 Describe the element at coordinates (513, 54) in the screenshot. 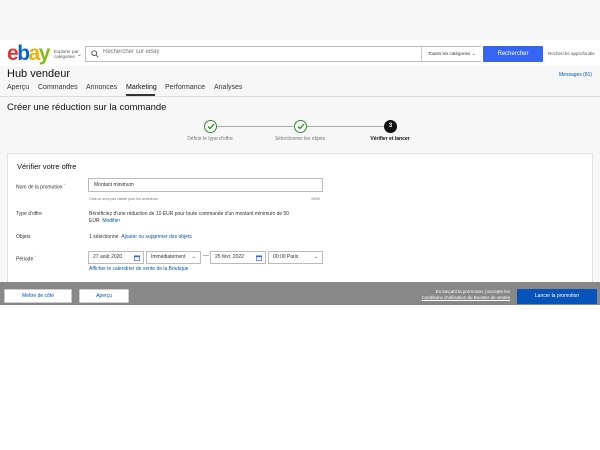

I see `search-button: Rechercher` at that location.